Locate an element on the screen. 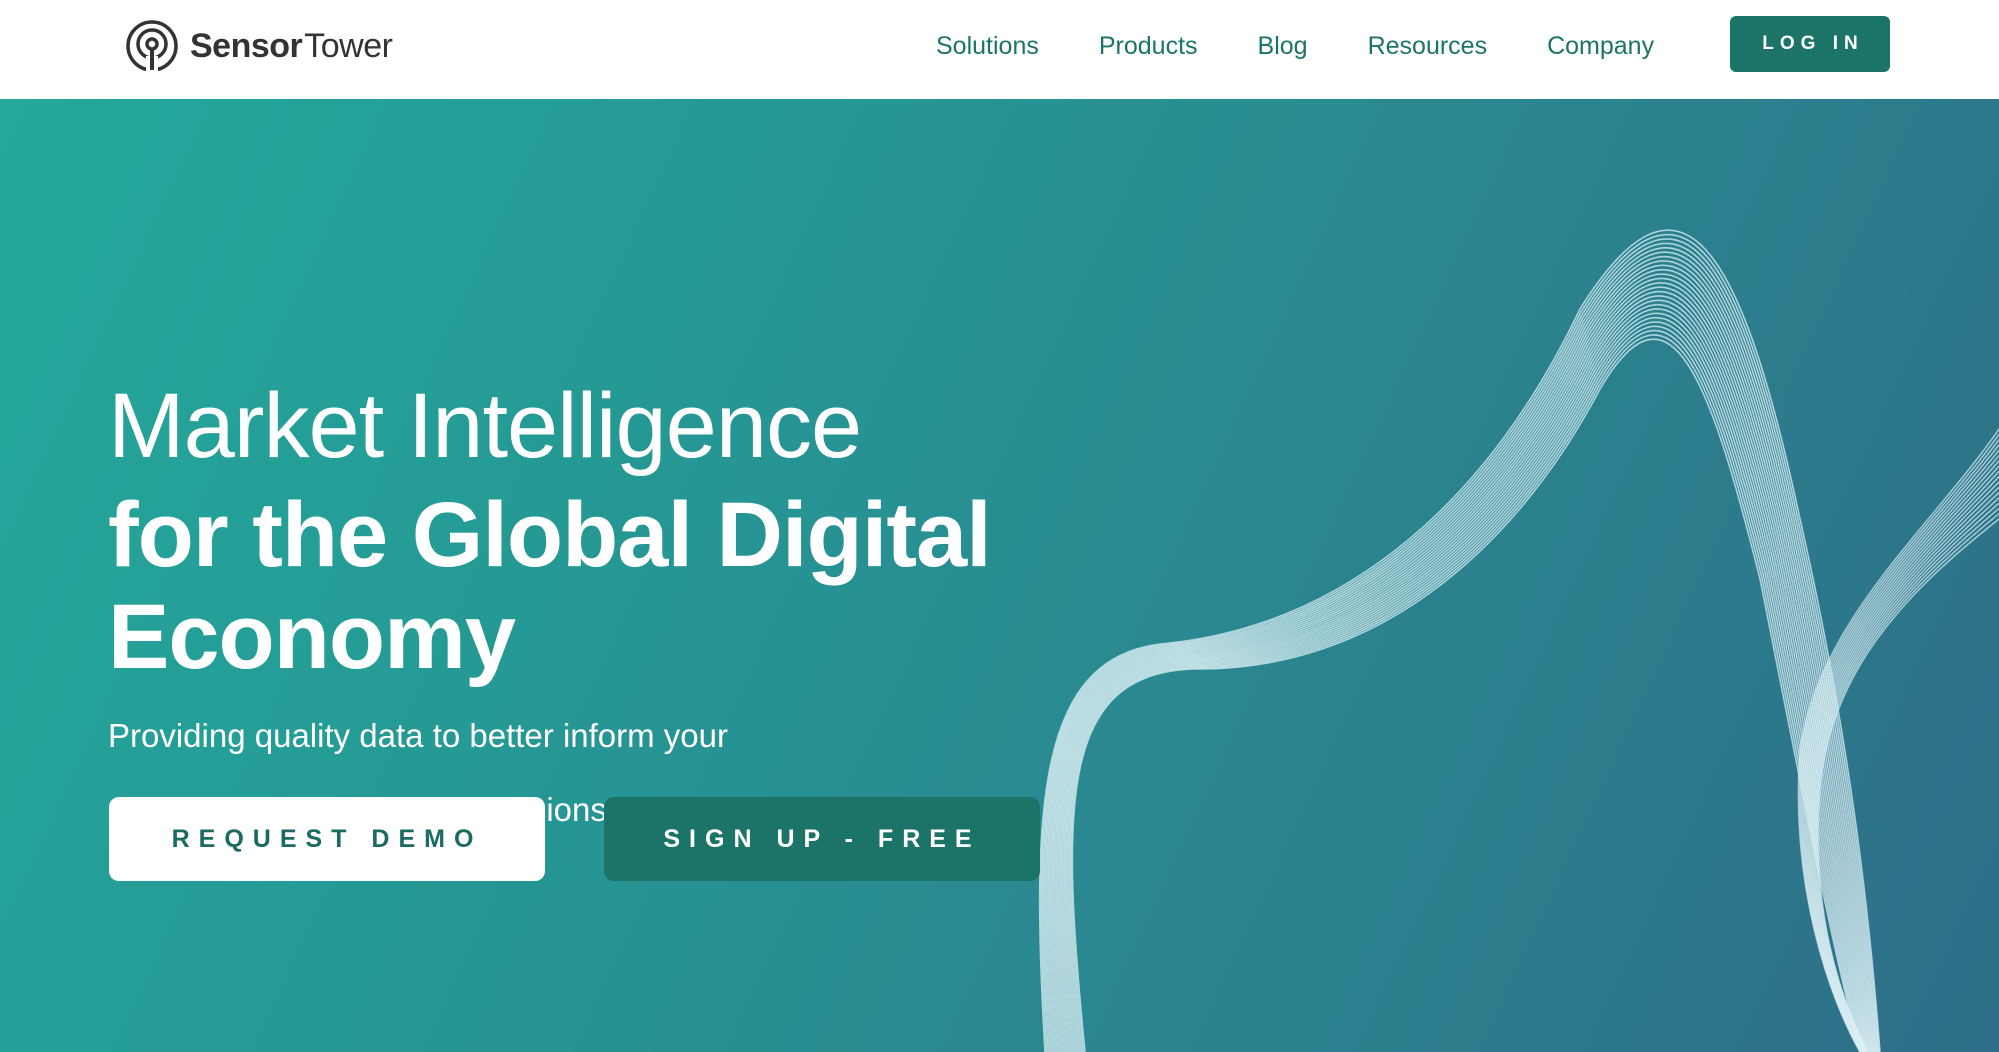  nav-item-solutions: Solutions is located at coordinates (987, 46).